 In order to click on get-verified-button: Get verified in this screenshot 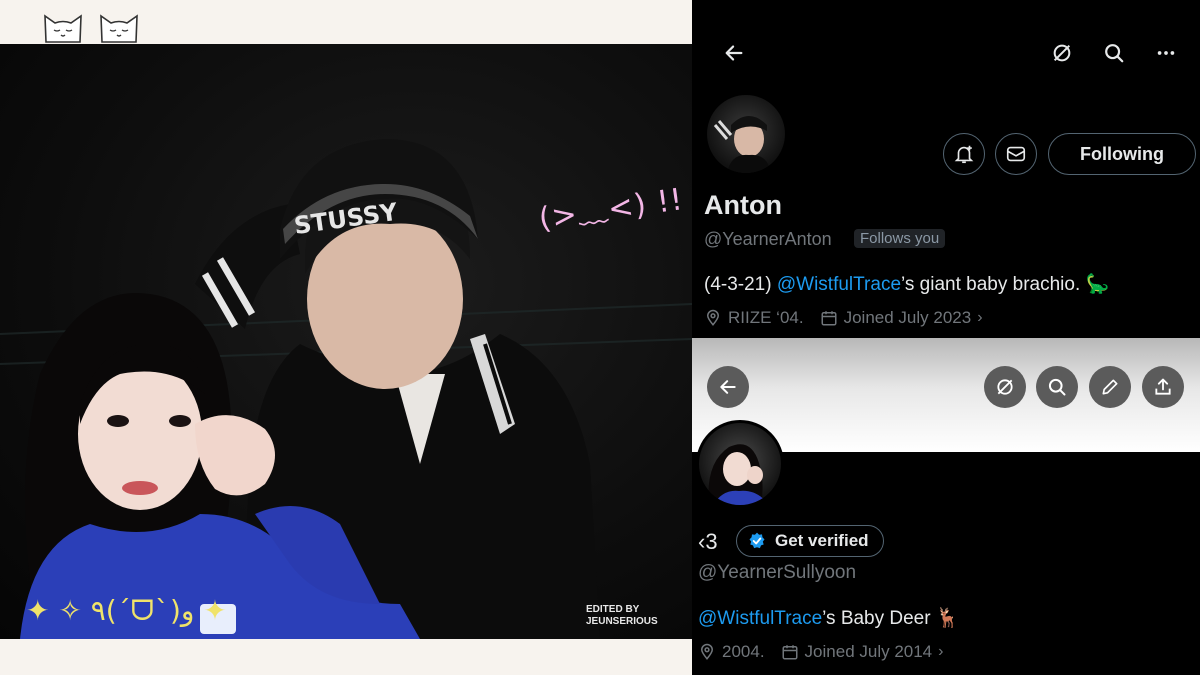, I will do `click(810, 541)`.